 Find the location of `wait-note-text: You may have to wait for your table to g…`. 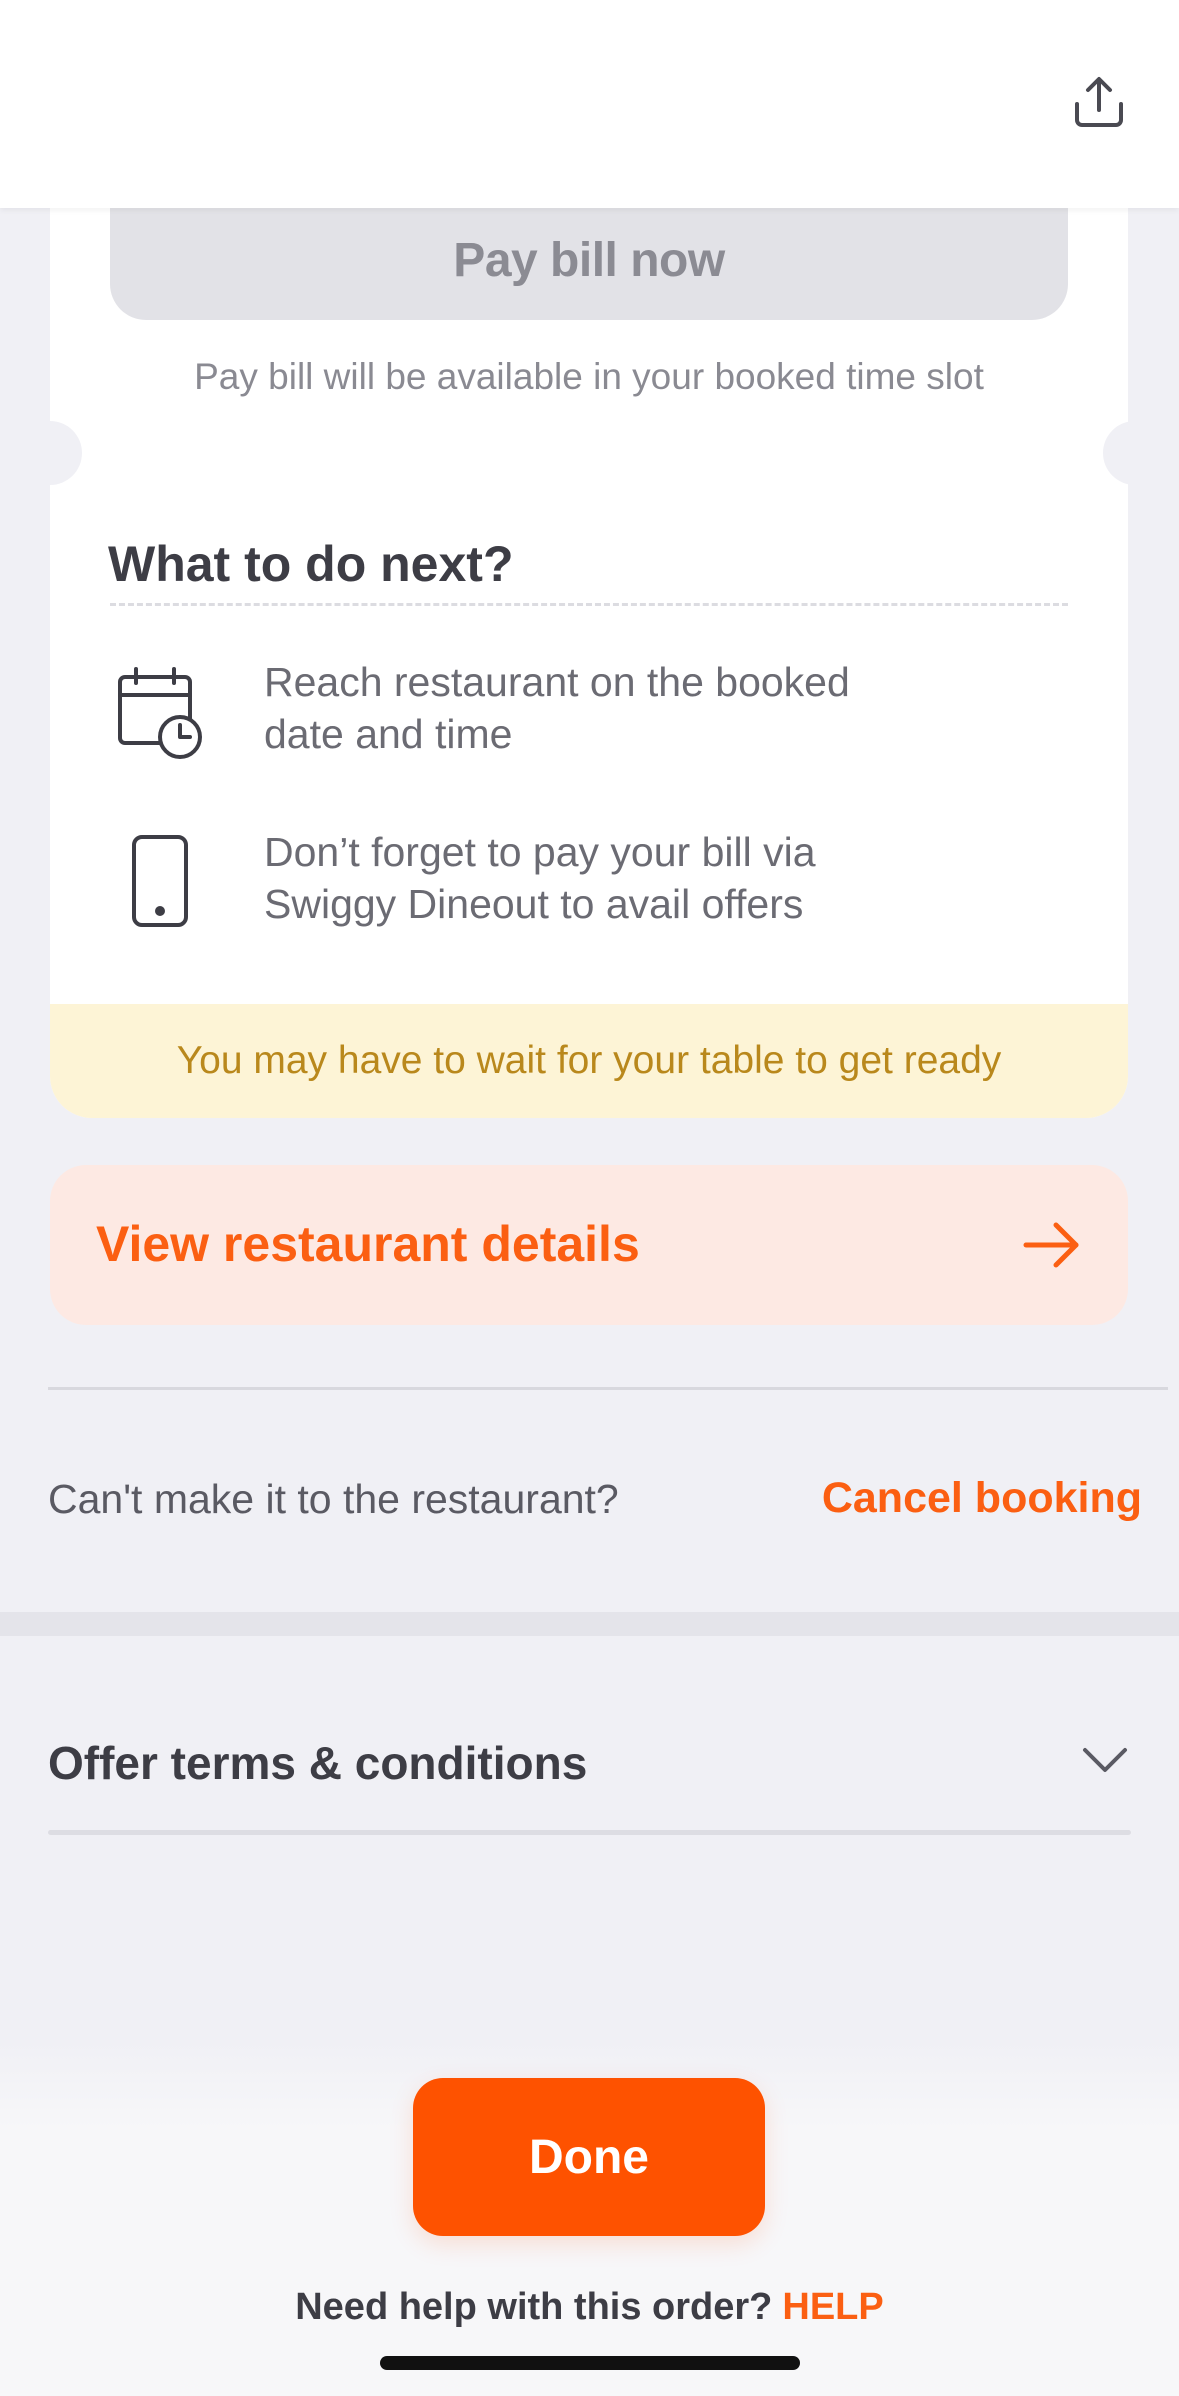

wait-note-text: You may have to wait for your table to g… is located at coordinates (589, 1060).